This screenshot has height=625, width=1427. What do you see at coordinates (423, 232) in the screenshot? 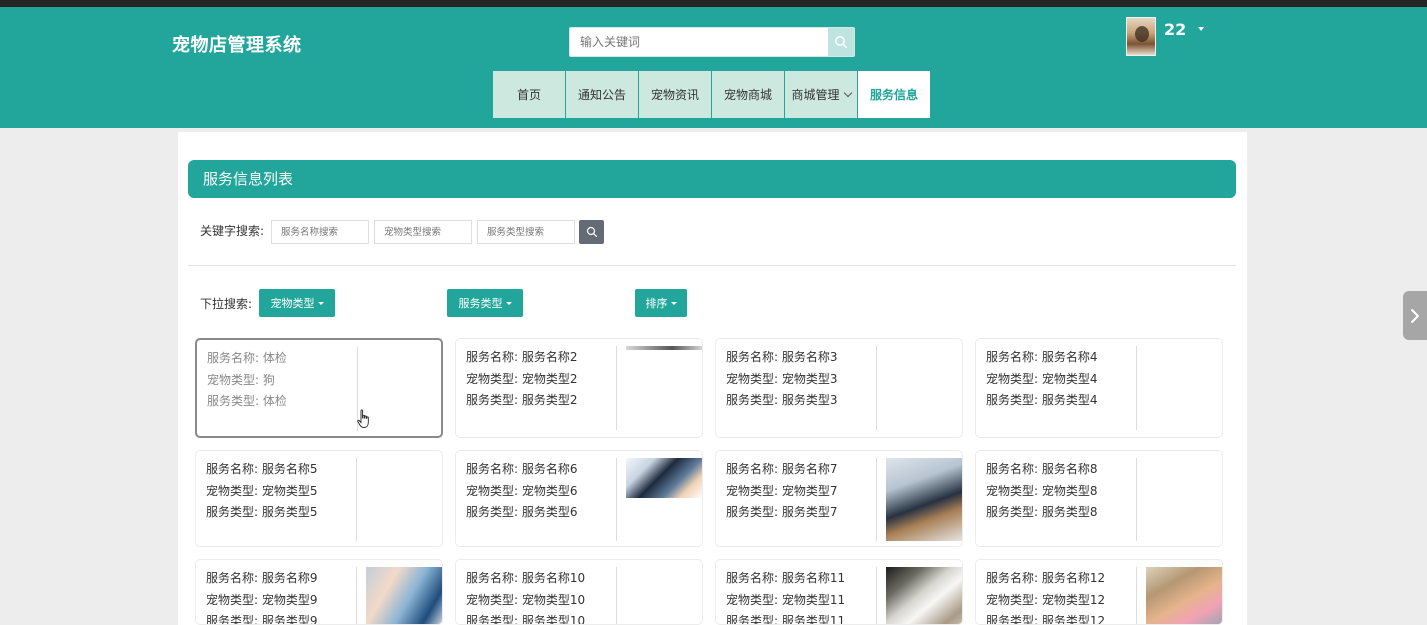
I see `pet-type-search-input` at bounding box center [423, 232].